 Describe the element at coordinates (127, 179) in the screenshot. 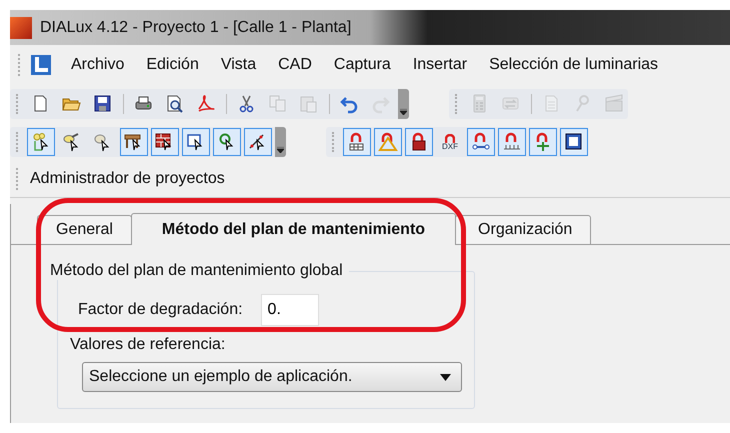

I see `panel-title: Administrador de proyectos` at that location.